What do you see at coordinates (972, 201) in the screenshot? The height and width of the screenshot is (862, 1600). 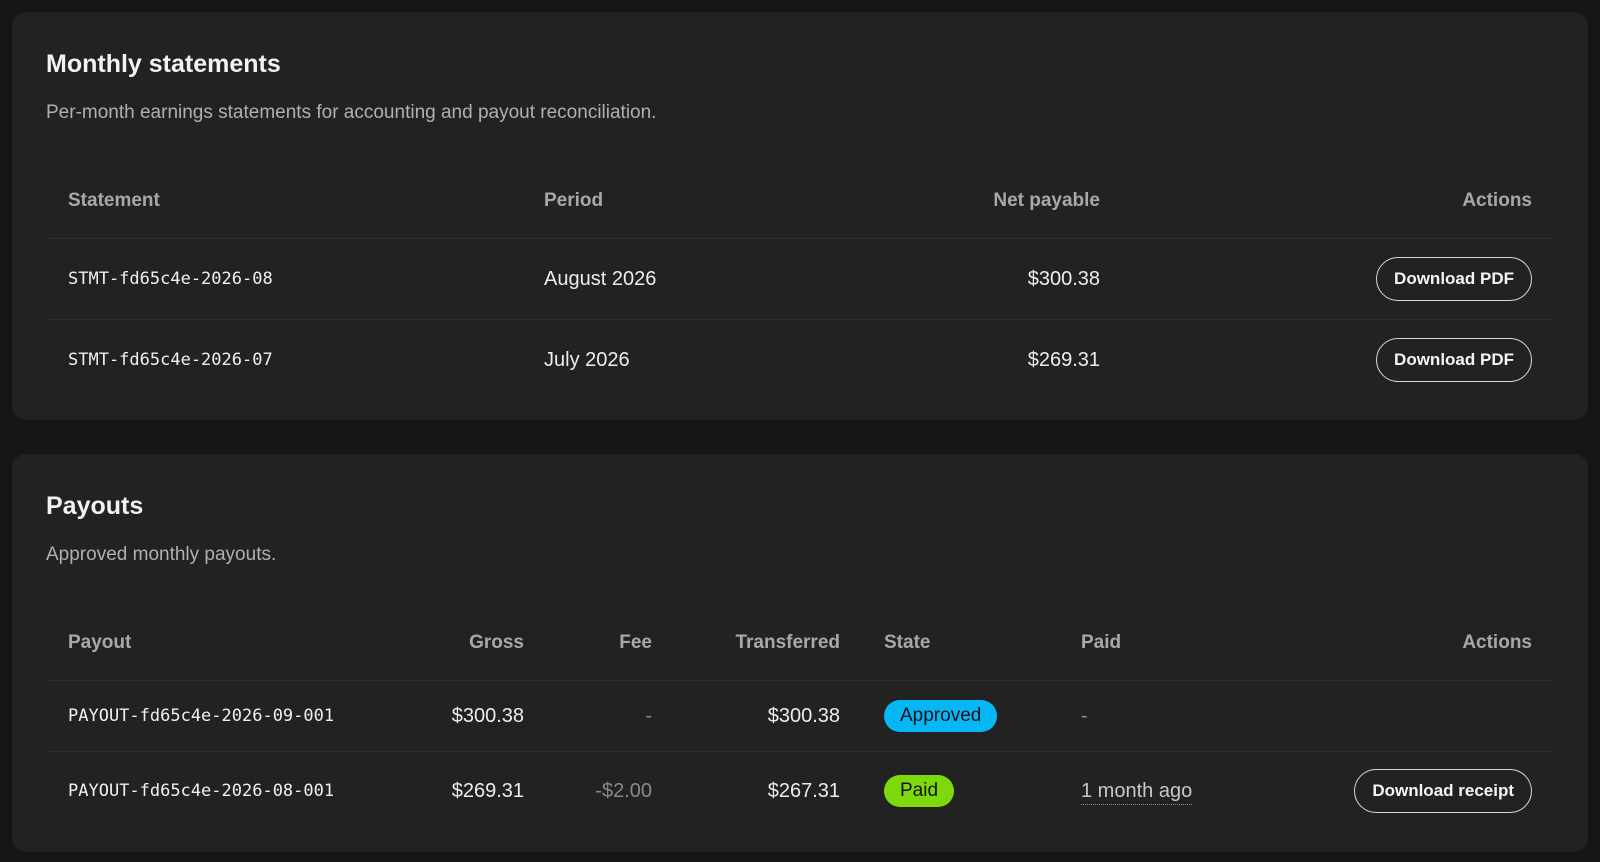 I see `column-header-net-payable: Net payable` at bounding box center [972, 201].